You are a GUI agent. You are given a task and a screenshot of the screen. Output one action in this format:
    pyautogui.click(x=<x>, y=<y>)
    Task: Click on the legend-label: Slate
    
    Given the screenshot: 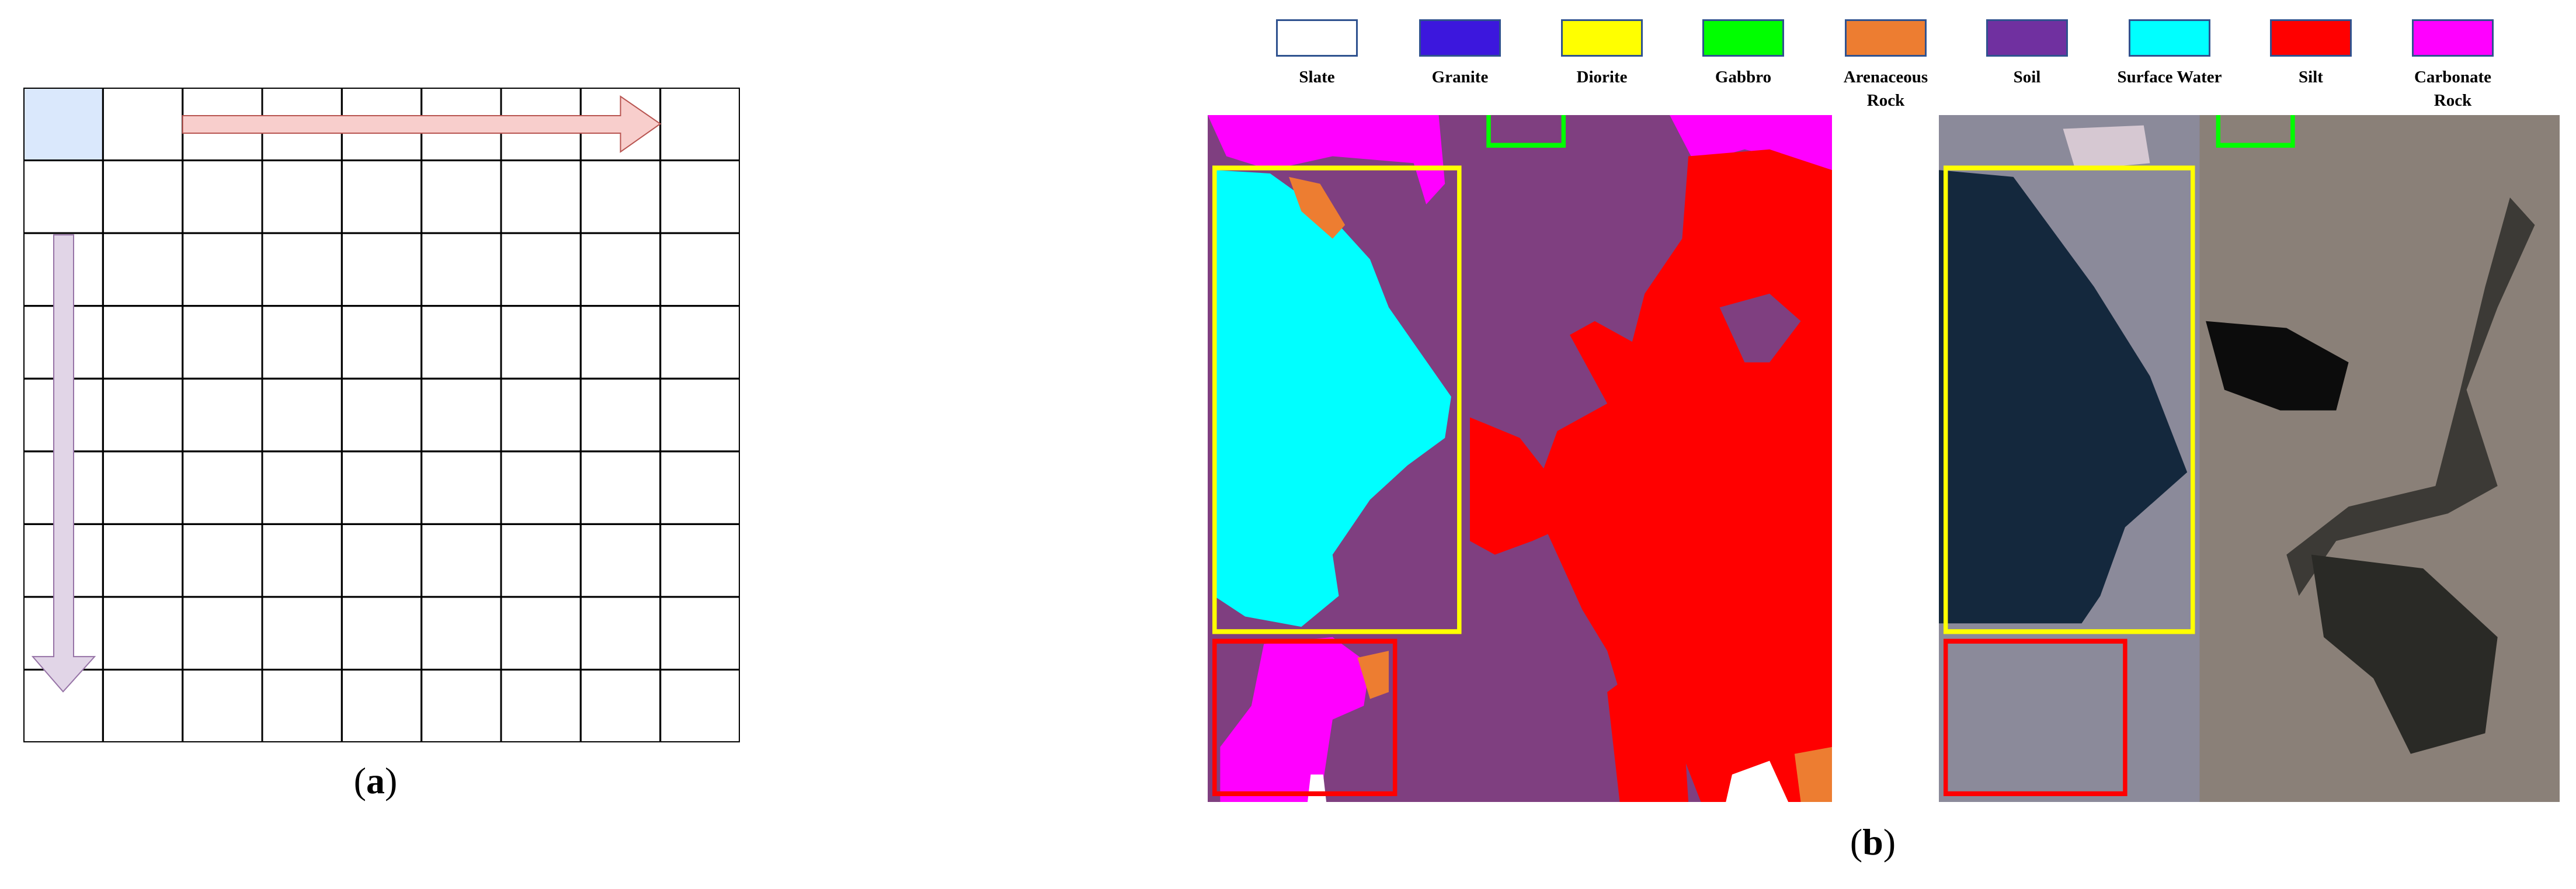 What is the action you would take?
    pyautogui.click(x=1317, y=77)
    